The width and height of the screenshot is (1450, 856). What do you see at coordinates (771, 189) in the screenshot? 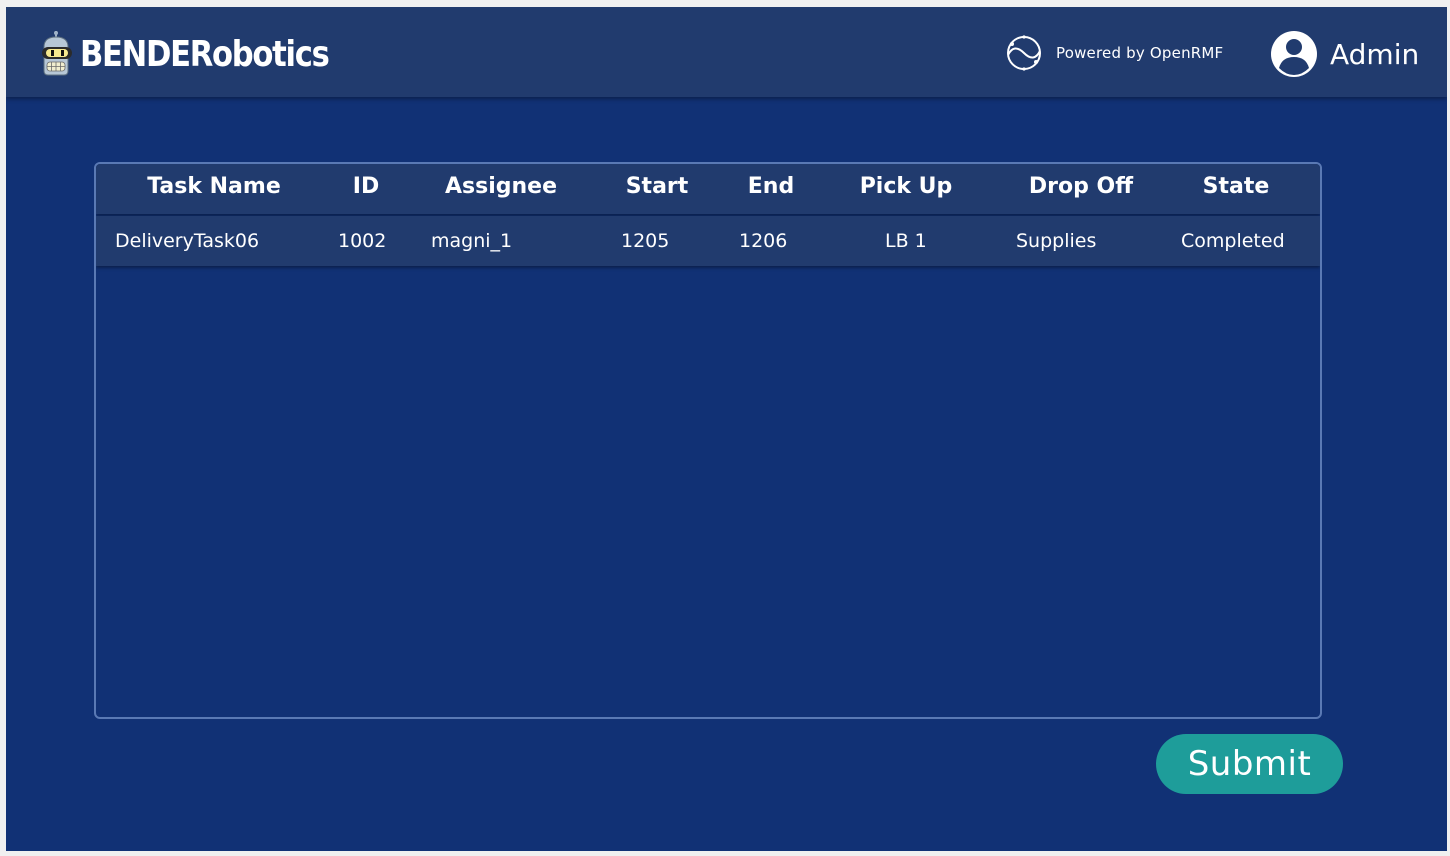
I see `column-header-end: End` at bounding box center [771, 189].